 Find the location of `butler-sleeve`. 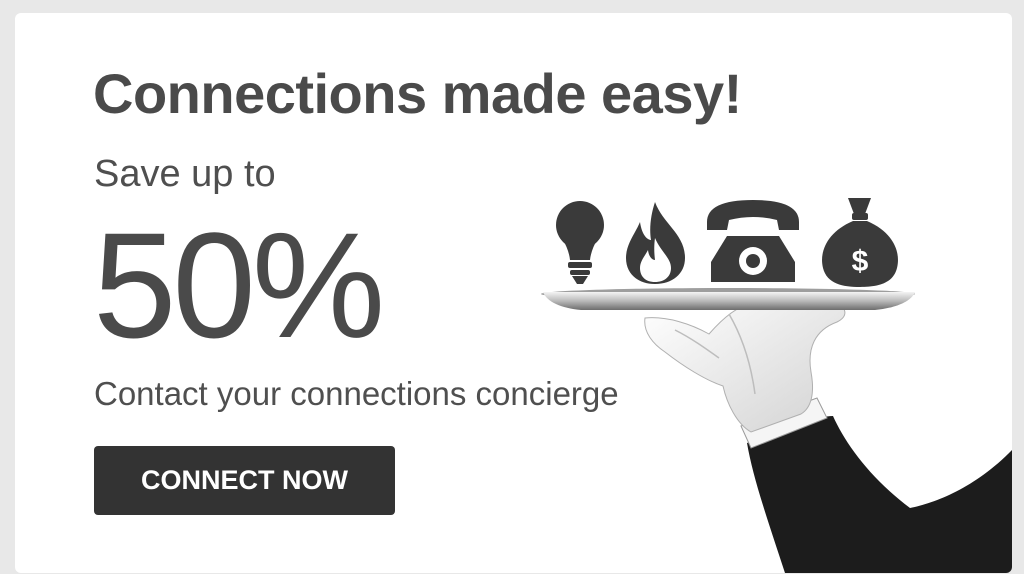

butler-sleeve is located at coordinates (879, 494).